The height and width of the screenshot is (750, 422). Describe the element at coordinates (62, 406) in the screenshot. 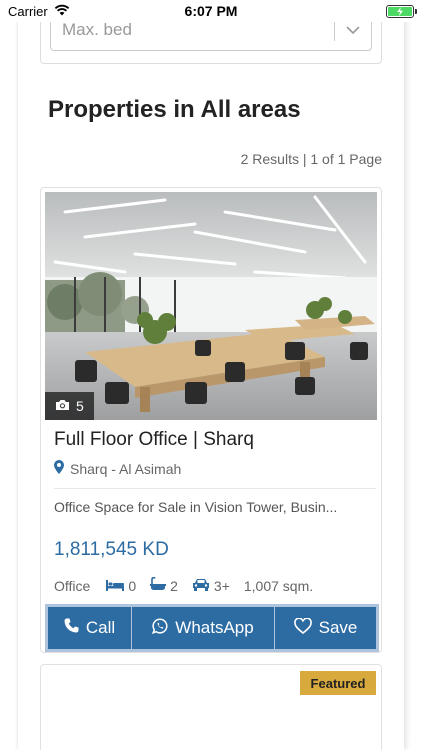

I see `camera-icon` at that location.